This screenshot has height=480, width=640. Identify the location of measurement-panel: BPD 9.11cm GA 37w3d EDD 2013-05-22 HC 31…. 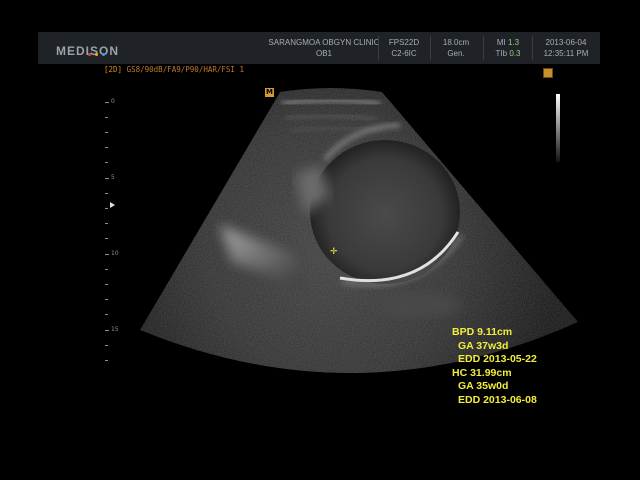
(507, 368).